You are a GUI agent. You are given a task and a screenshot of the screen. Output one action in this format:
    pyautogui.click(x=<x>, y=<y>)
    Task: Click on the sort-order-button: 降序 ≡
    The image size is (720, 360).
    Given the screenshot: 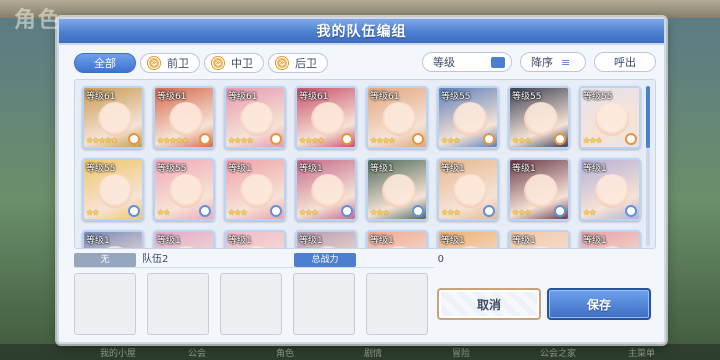 What is the action you would take?
    pyautogui.click(x=553, y=62)
    